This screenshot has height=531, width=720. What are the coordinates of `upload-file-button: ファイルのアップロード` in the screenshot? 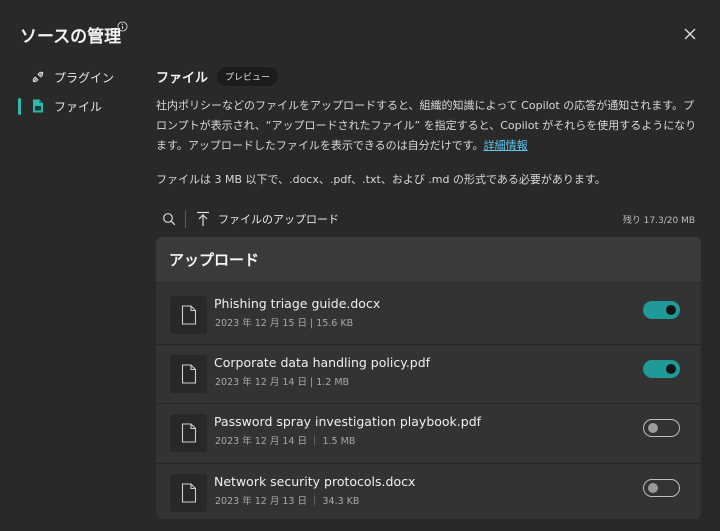 It's located at (267, 219).